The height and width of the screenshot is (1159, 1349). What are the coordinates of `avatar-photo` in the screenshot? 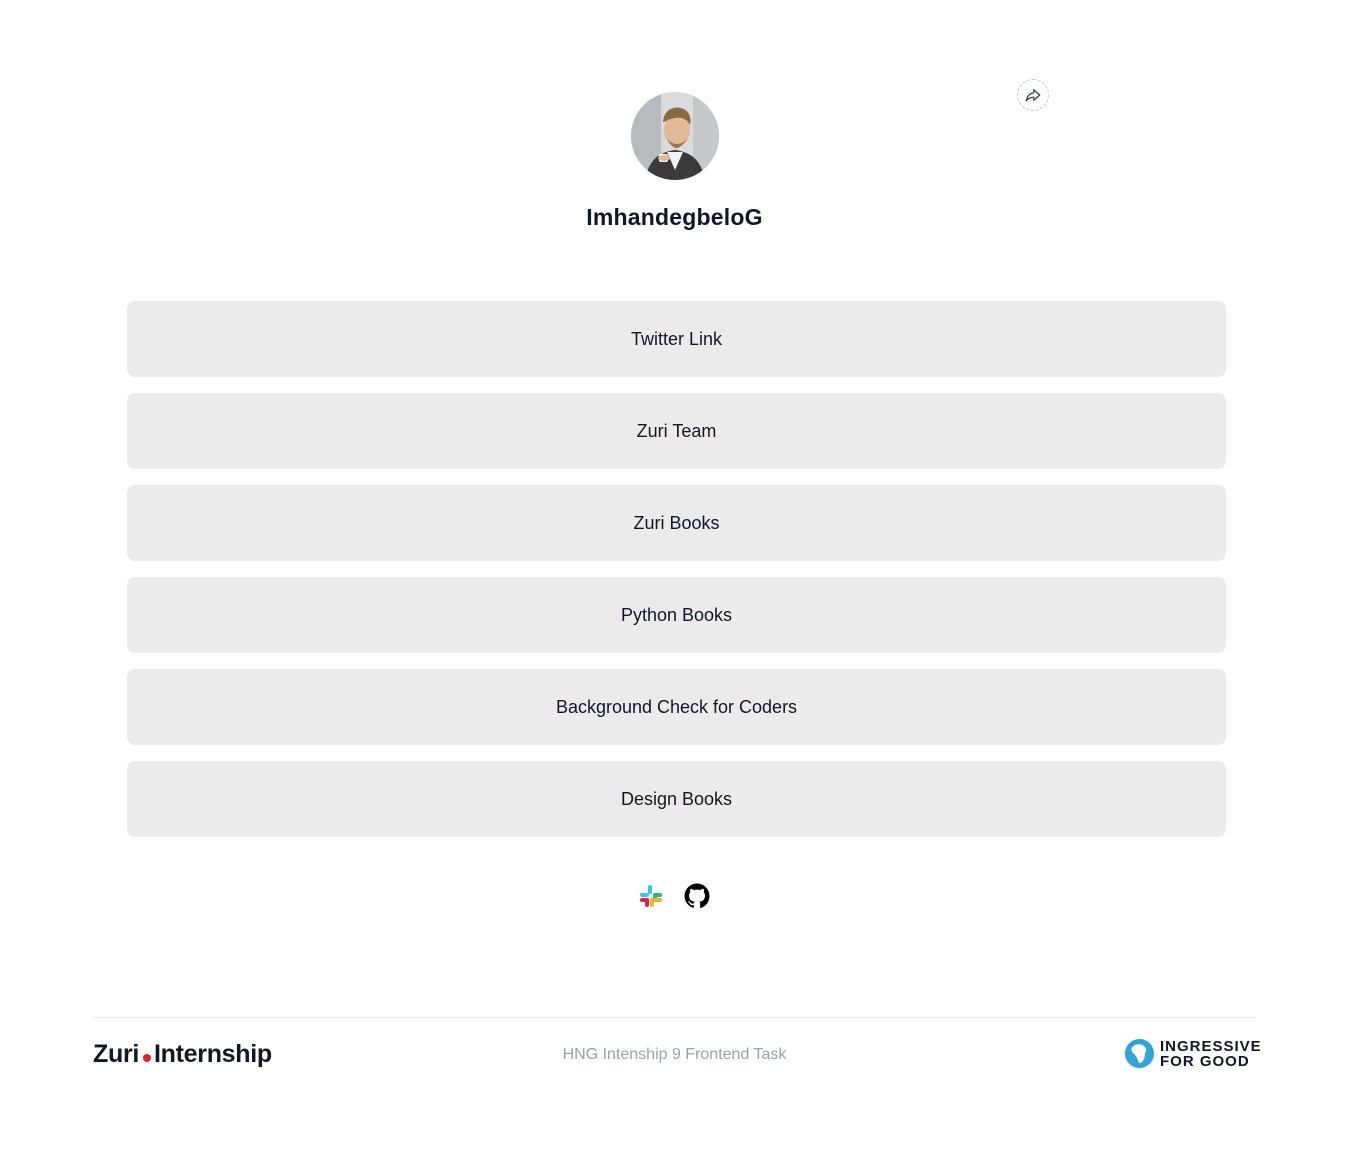 It's located at (675, 136).